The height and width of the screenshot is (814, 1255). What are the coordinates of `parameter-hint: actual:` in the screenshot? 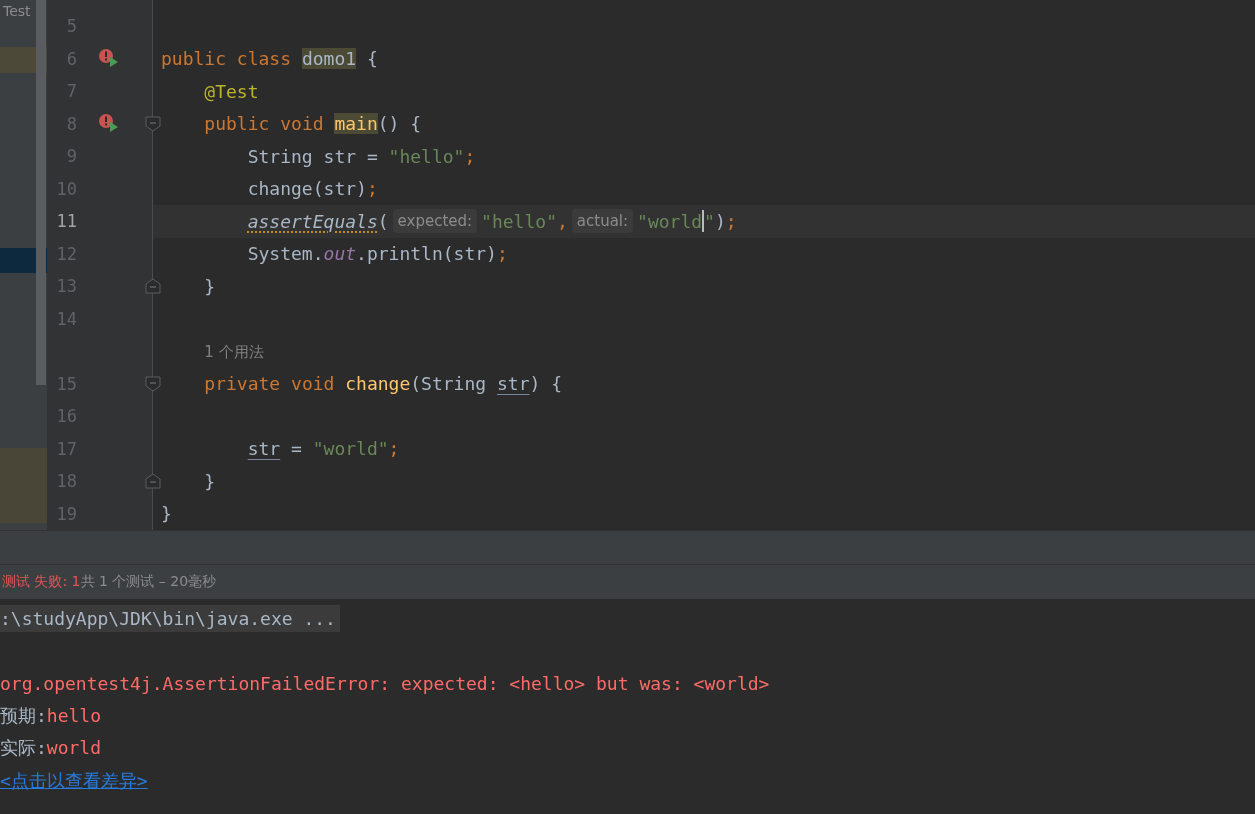 It's located at (602, 221).